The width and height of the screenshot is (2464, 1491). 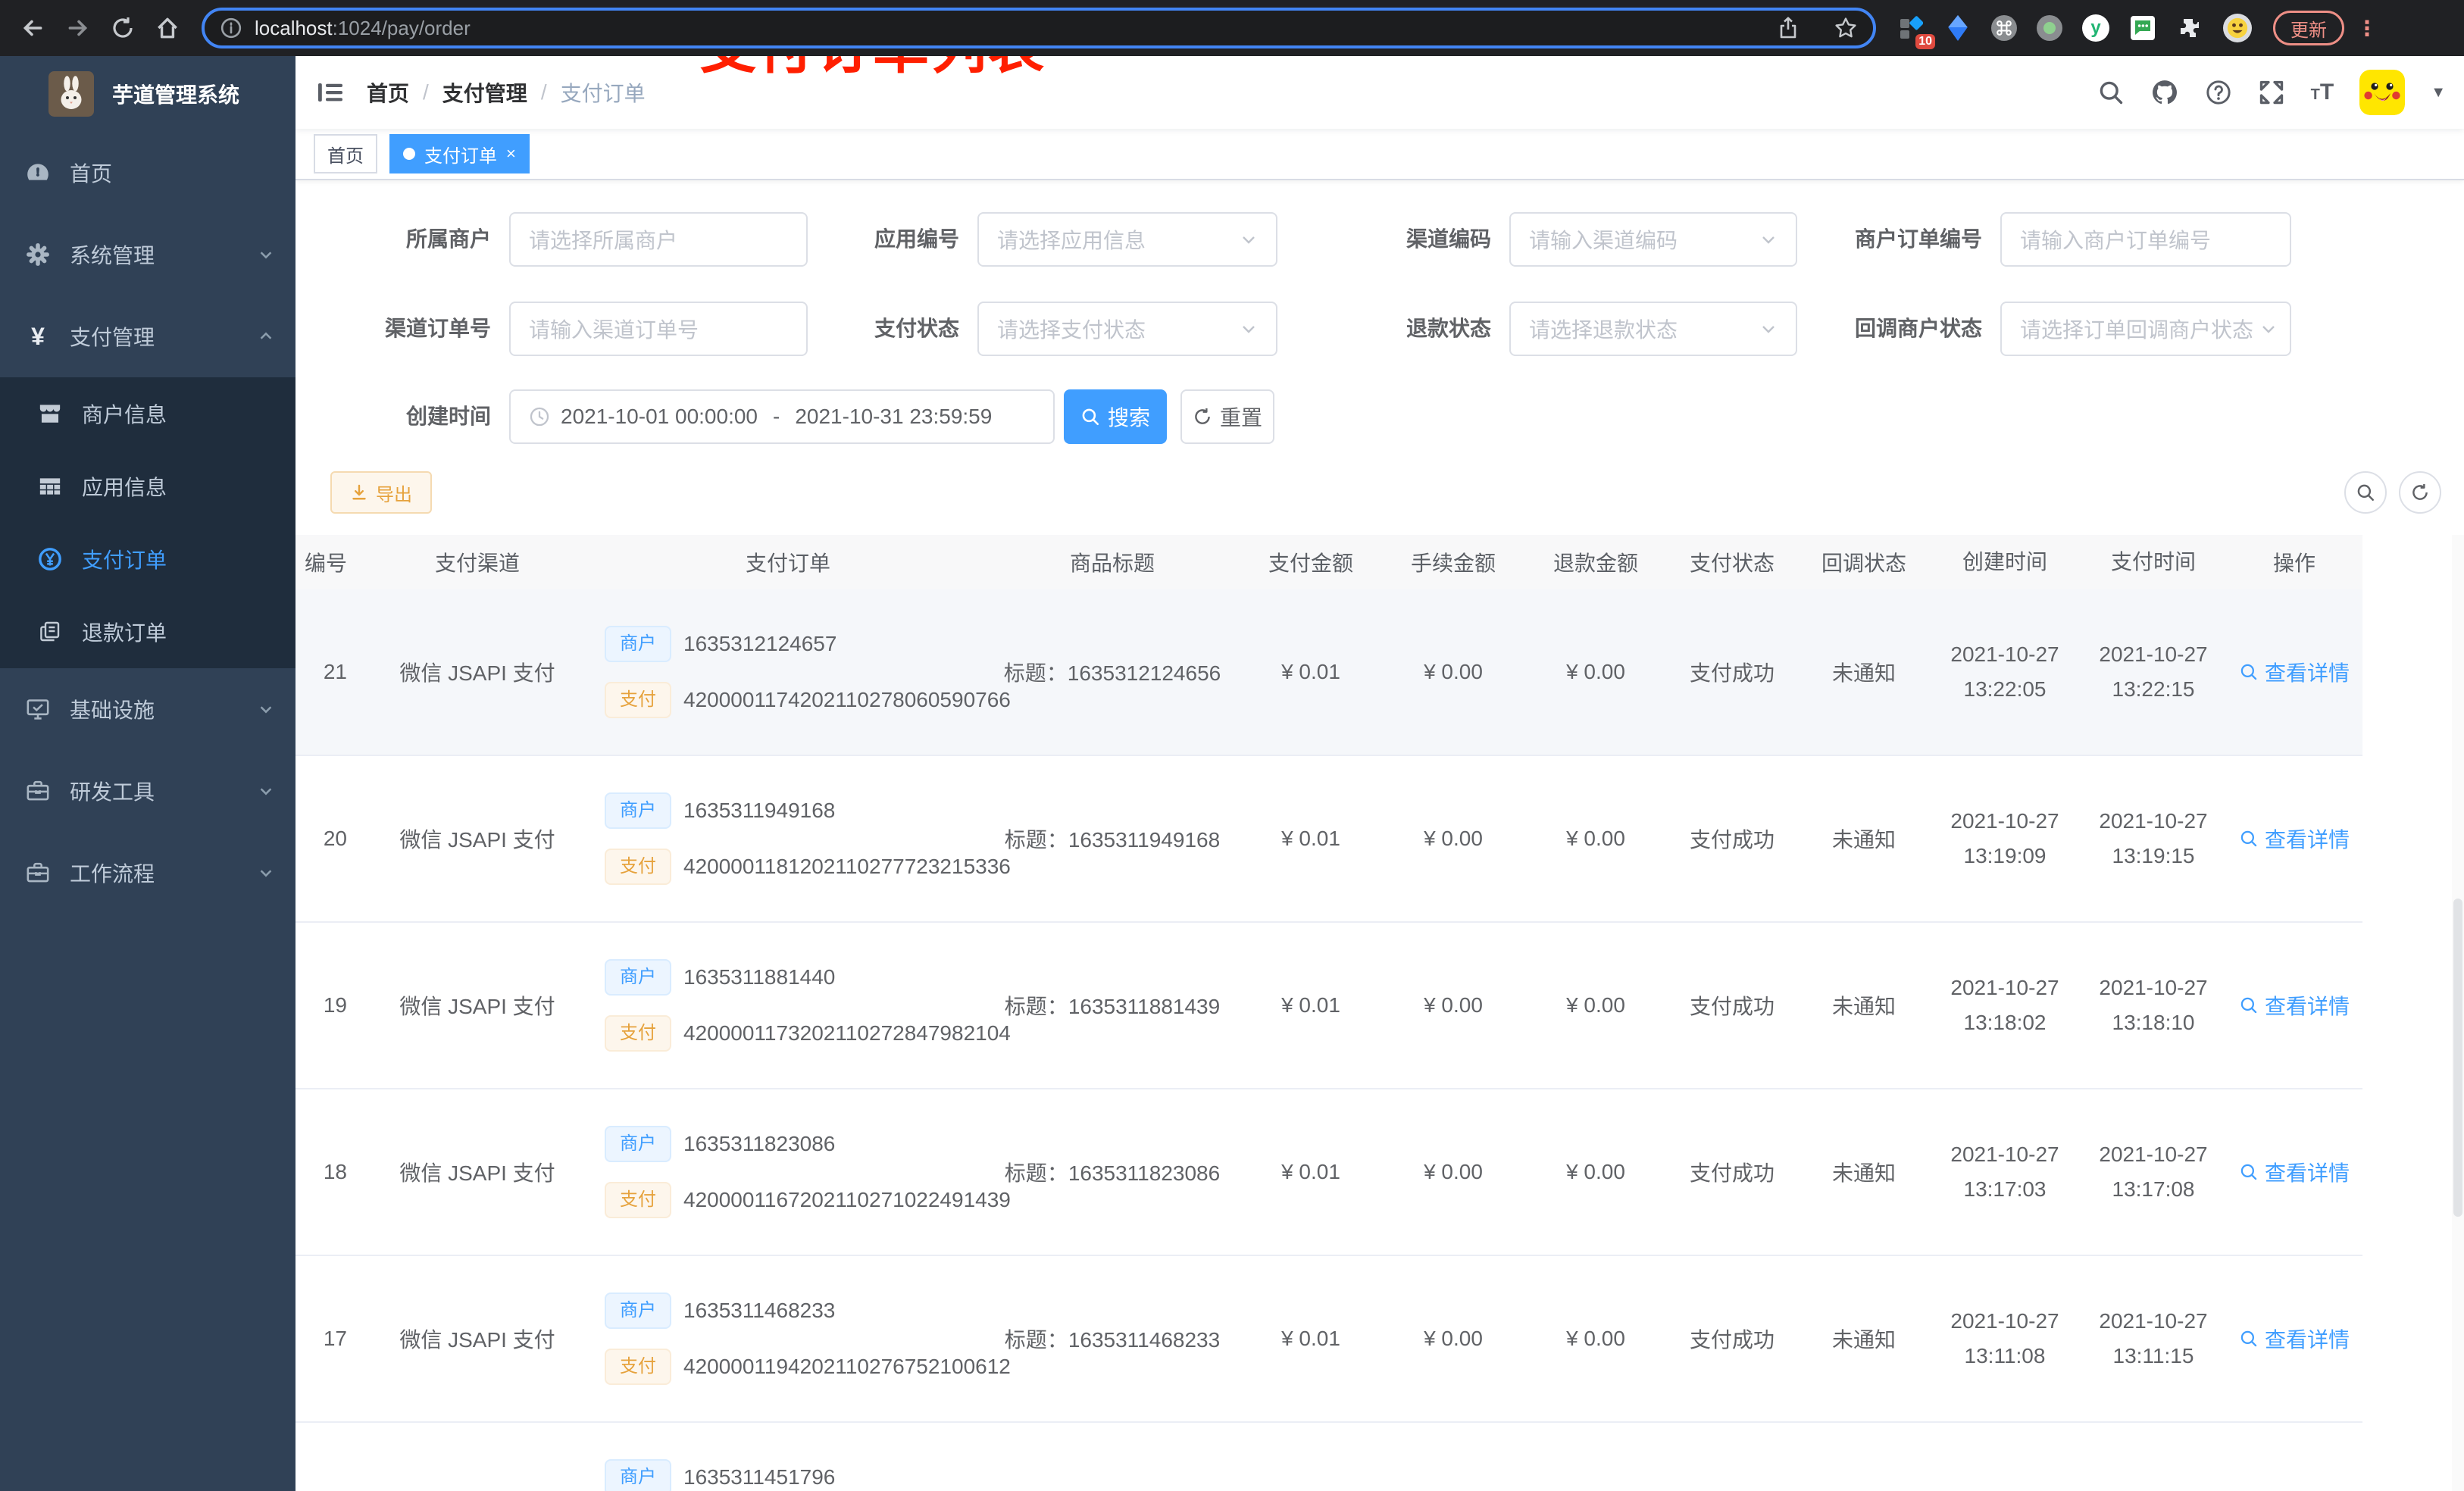 I want to click on app-logo, so click(x=71, y=94).